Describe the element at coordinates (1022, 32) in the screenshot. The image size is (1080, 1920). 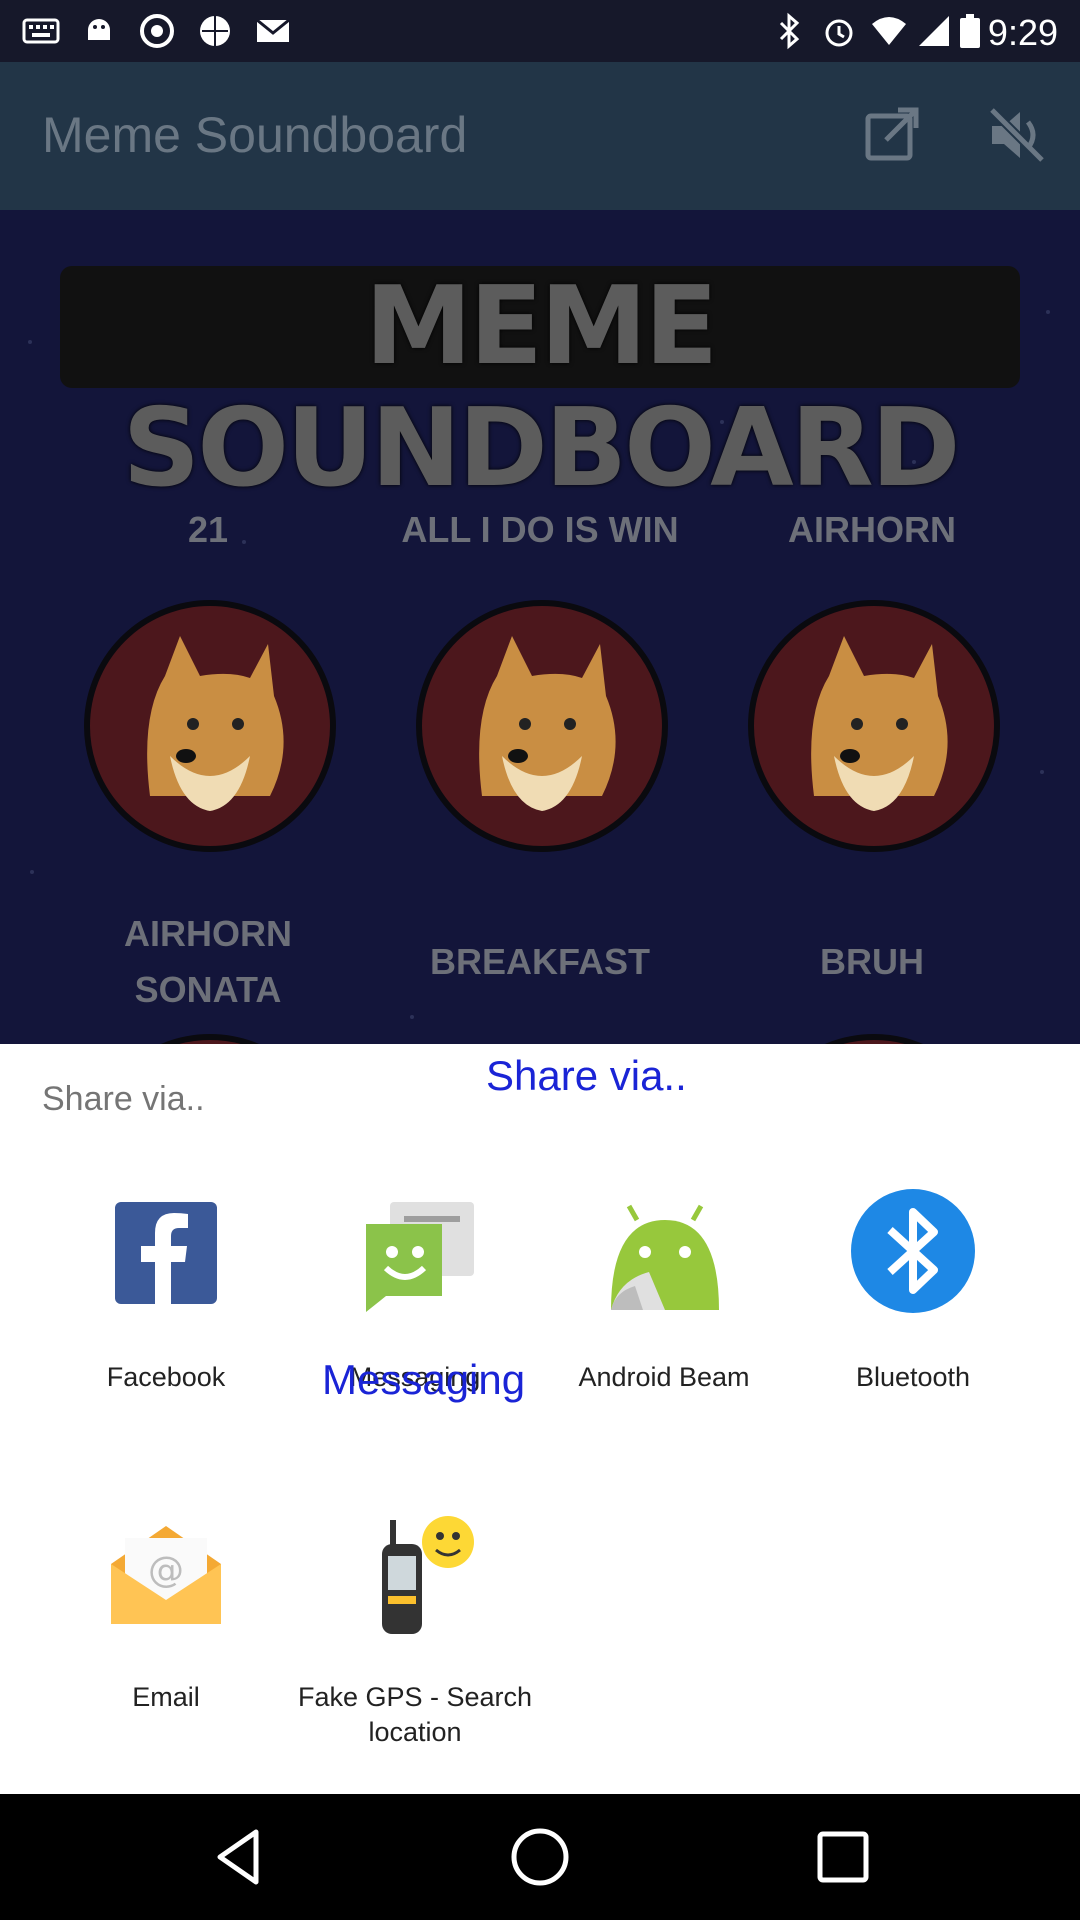
I see `status-time: 9:29` at that location.